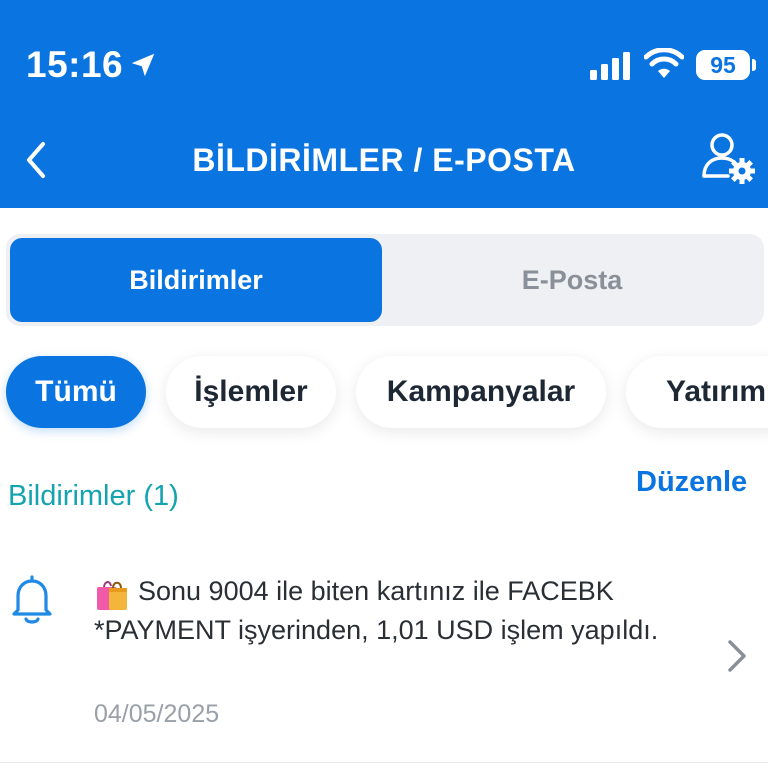 The height and width of the screenshot is (768, 768). What do you see at coordinates (143, 65) in the screenshot?
I see `location-arrow-icon` at bounding box center [143, 65].